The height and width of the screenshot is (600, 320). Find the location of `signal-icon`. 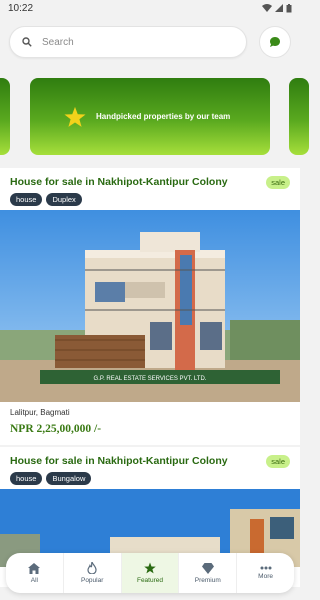

signal-icon is located at coordinates (279, 8).